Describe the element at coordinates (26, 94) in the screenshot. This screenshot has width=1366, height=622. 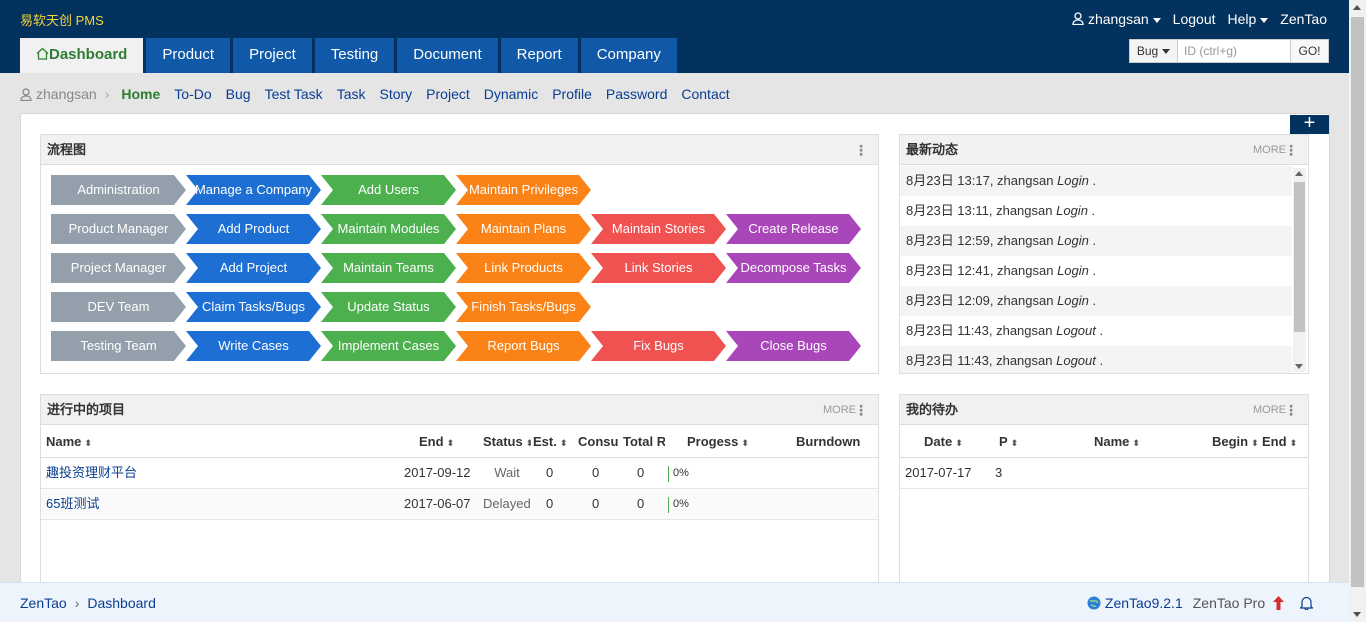
I see `user-icon` at that location.